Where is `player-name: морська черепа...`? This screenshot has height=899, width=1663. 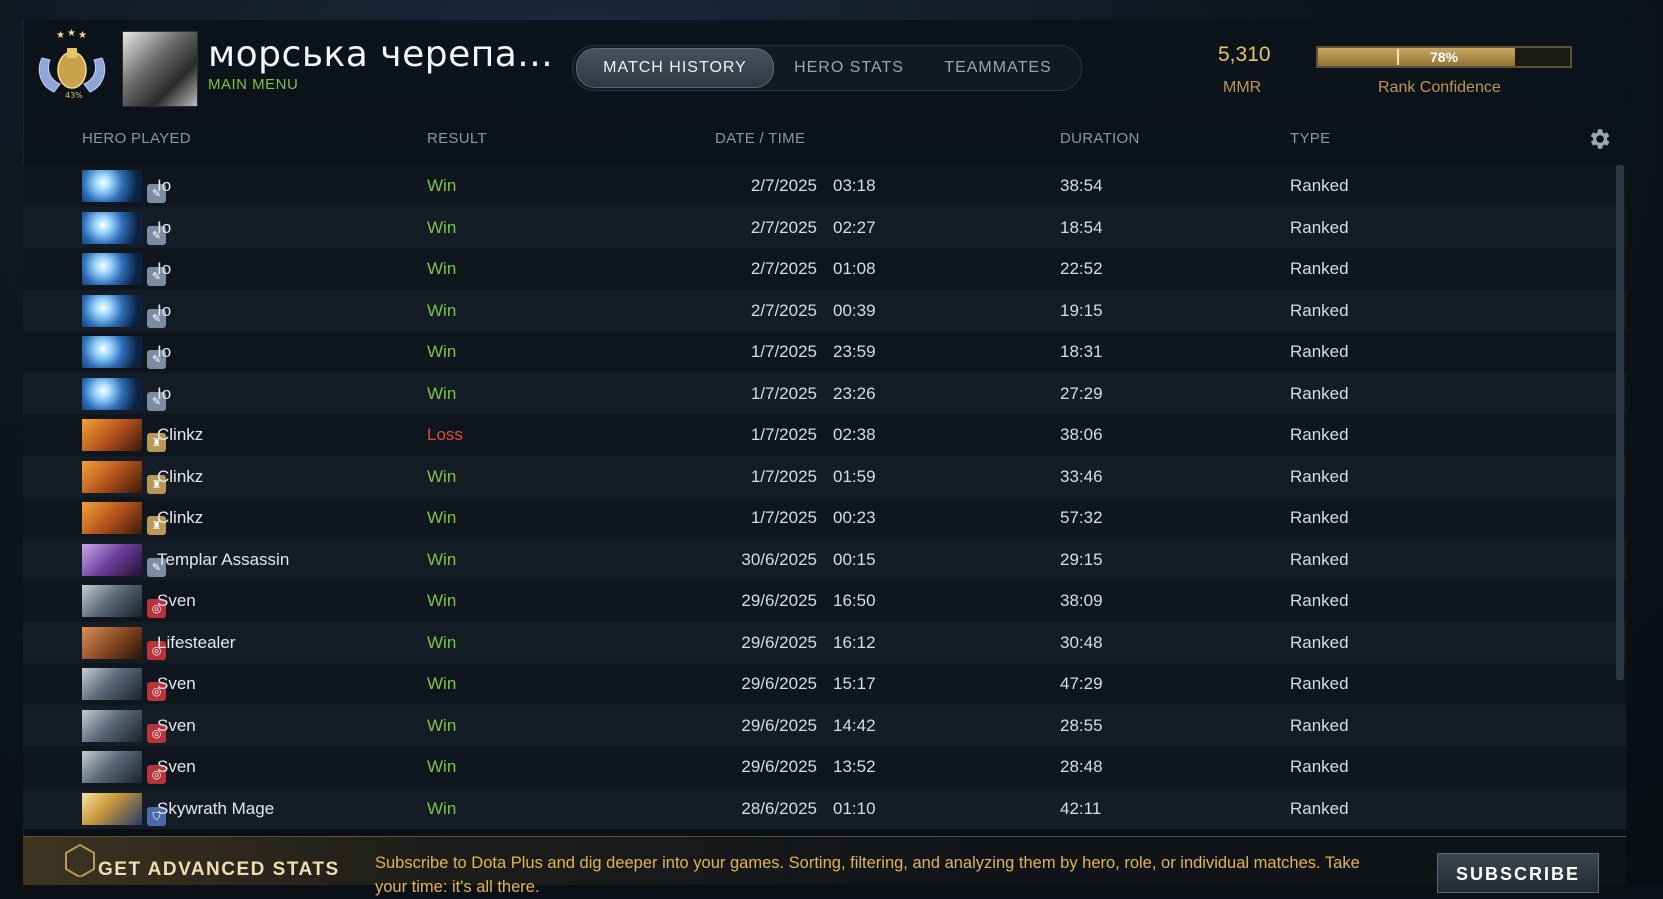 player-name: морська черепа... is located at coordinates (380, 54).